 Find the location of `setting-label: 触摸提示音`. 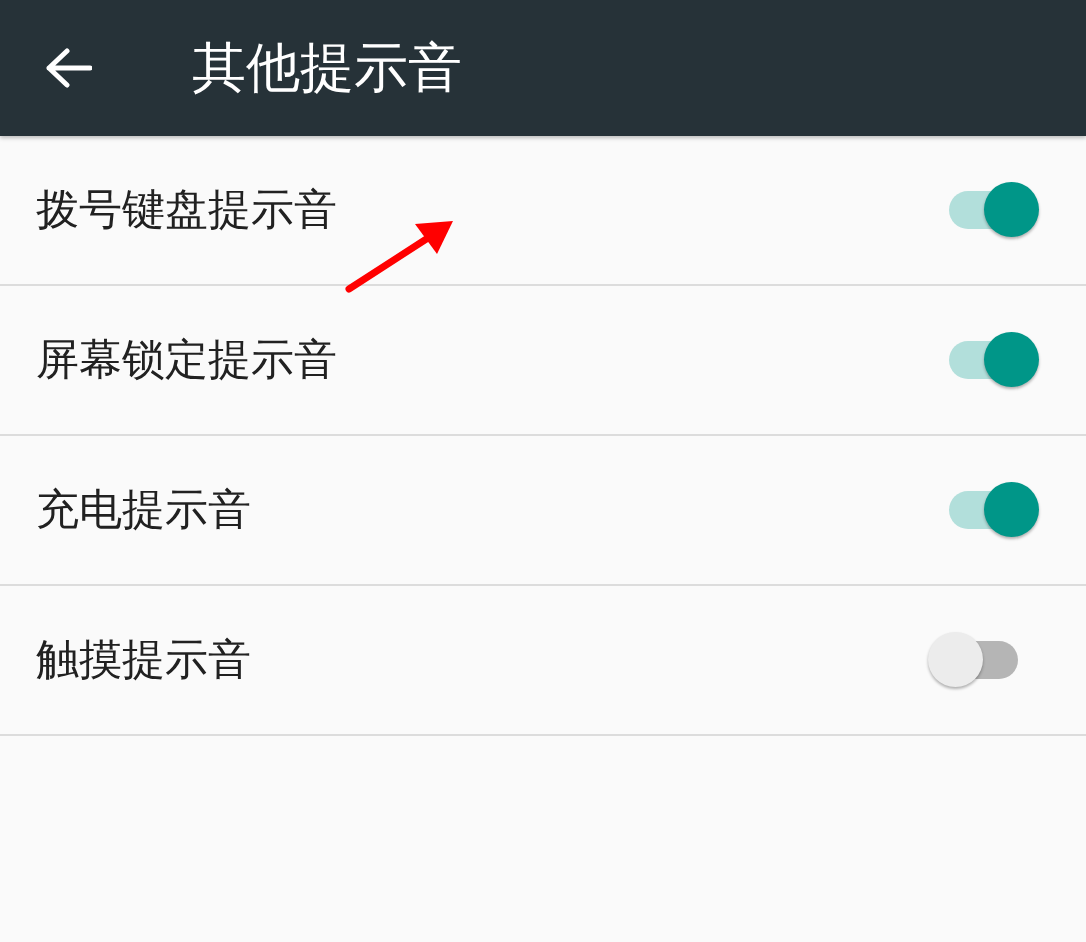

setting-label: 触摸提示音 is located at coordinates (143, 660).